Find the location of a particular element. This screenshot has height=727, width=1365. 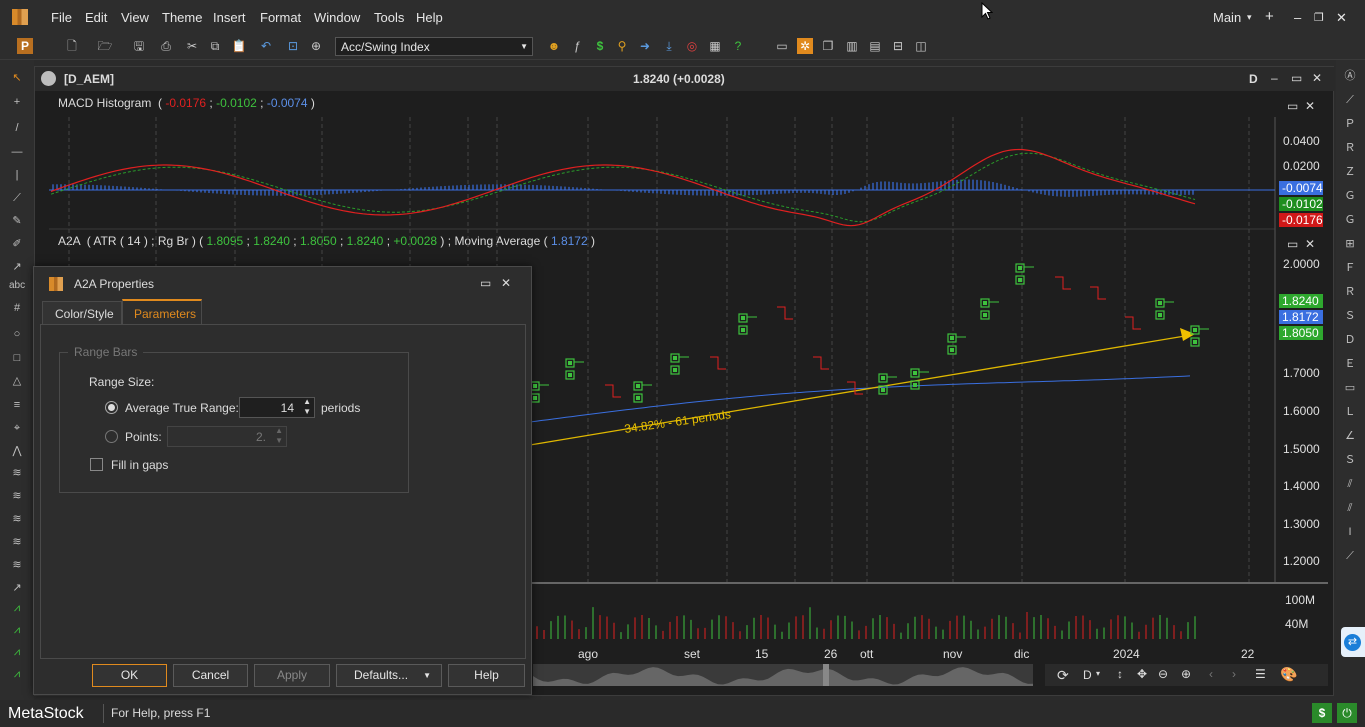

pen-icon: ✐ is located at coordinates (17, 244).